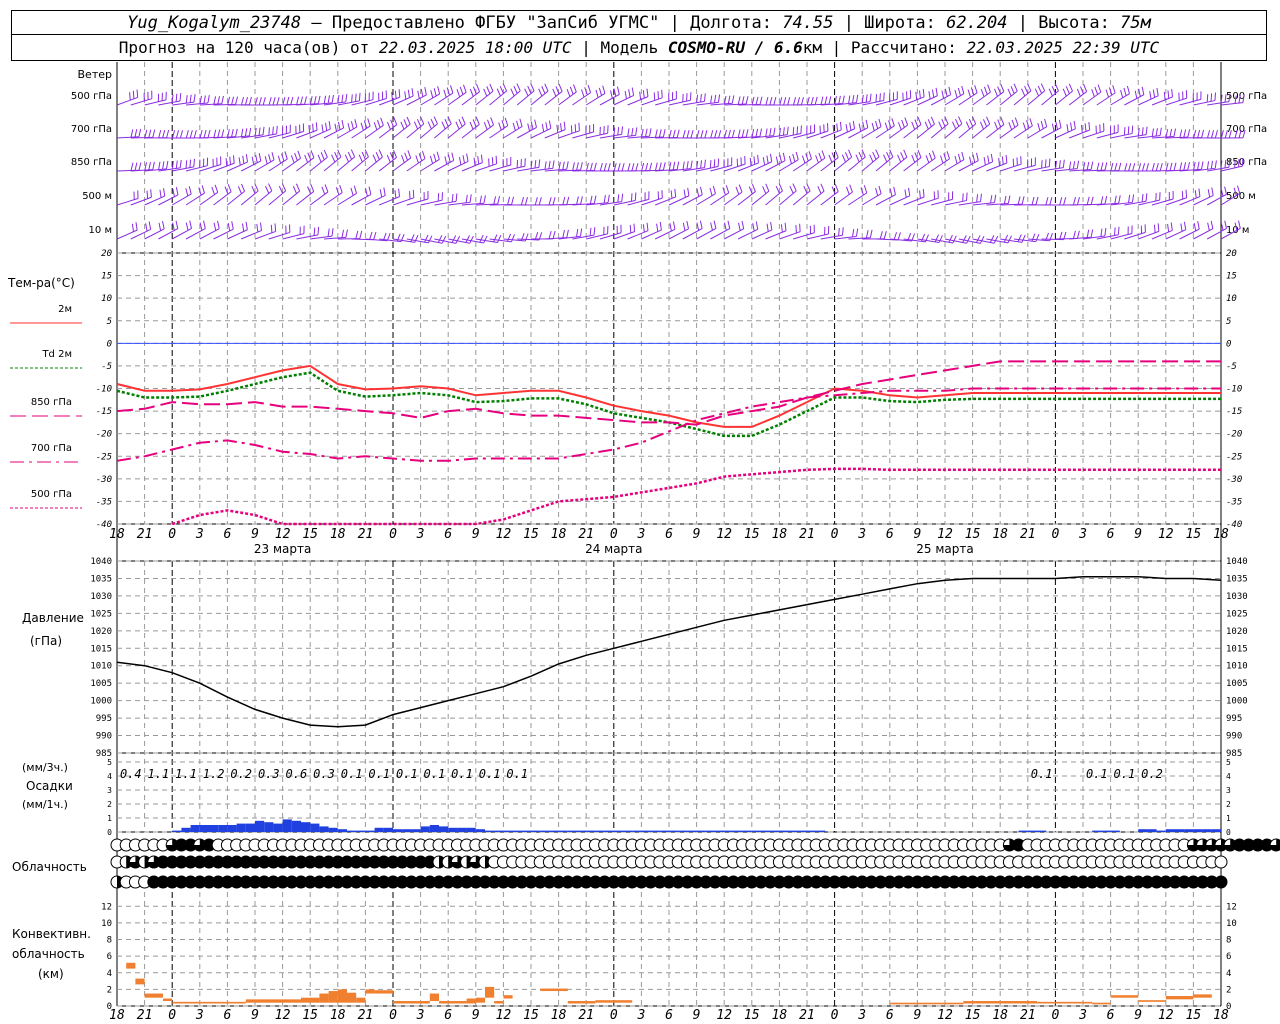 This screenshot has width=1280, height=1024. I want to click on x-tick-label: 21, so click(366, 1015).